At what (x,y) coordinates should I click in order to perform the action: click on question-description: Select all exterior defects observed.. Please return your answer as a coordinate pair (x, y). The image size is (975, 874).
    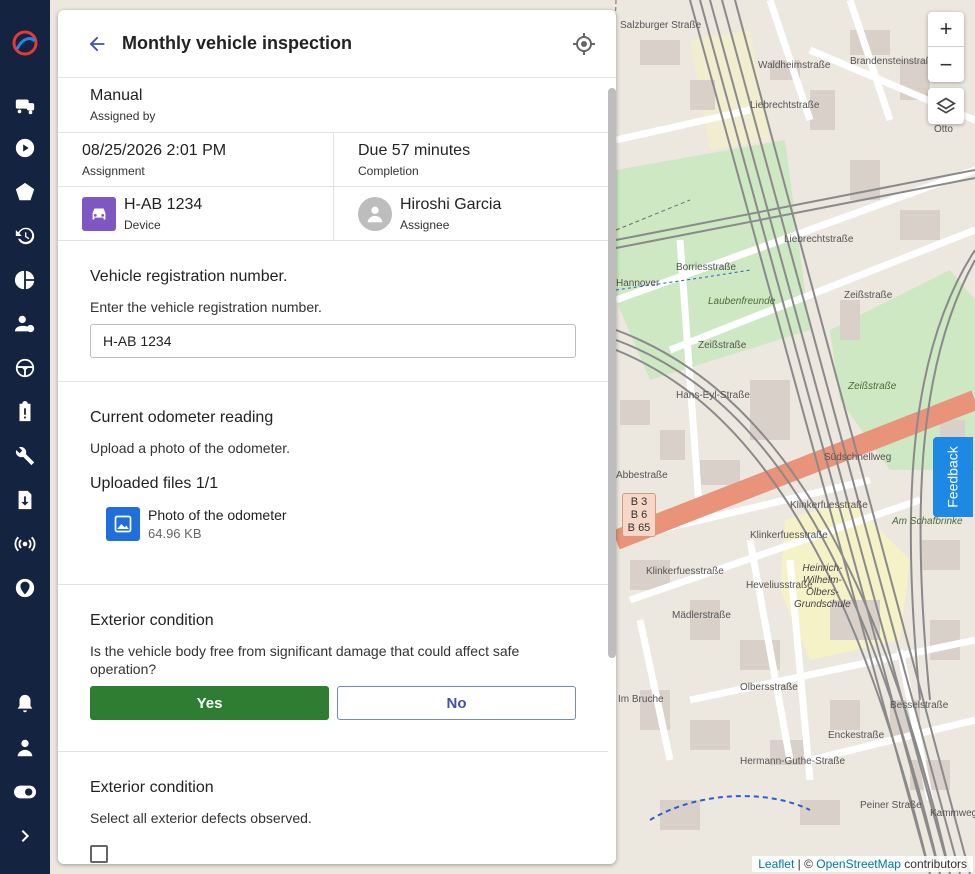
    Looking at the image, I should click on (201, 818).